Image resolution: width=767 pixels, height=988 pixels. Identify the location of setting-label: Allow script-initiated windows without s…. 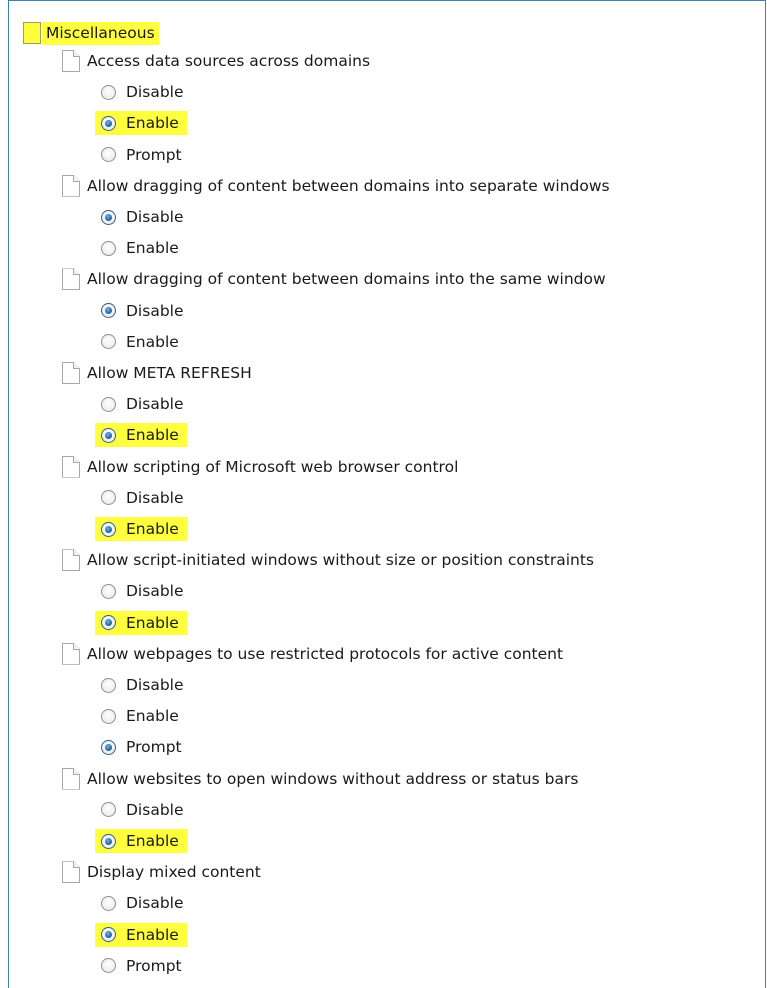
(341, 560).